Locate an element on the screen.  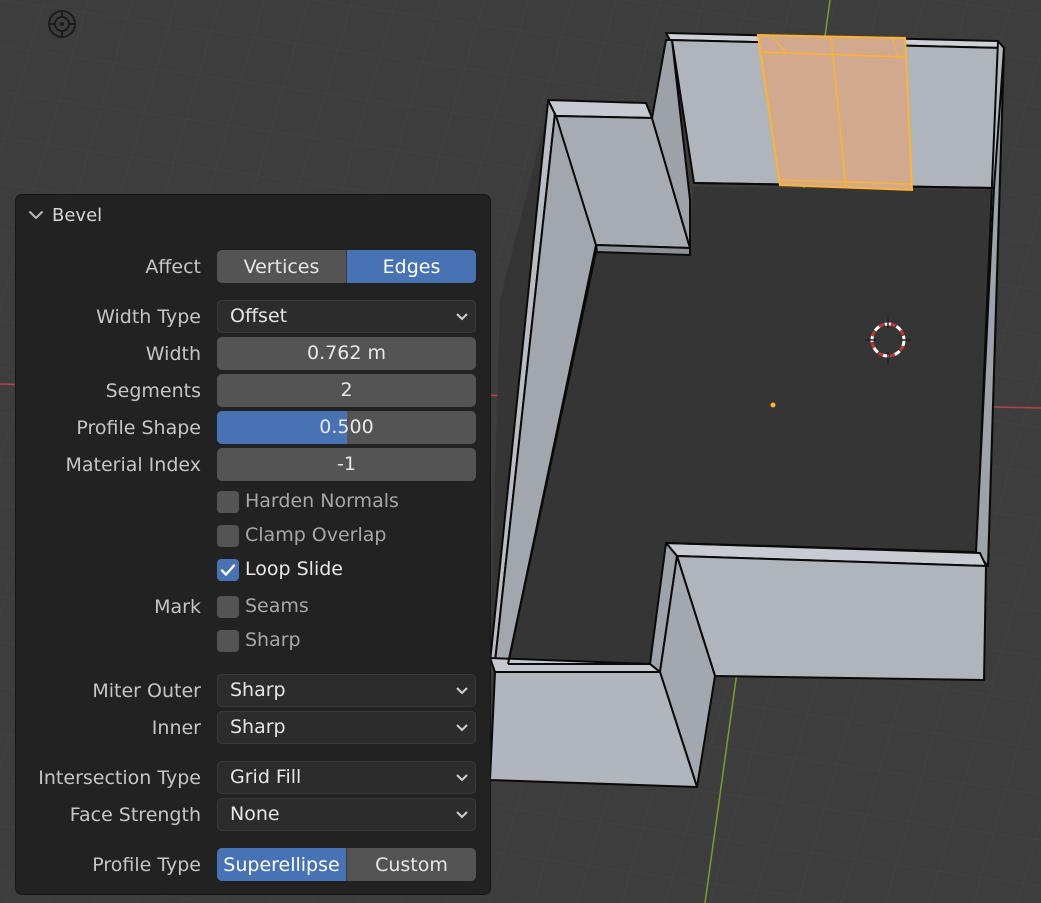
profile-type-toggle: Superellipse Custom is located at coordinates (346, 864).